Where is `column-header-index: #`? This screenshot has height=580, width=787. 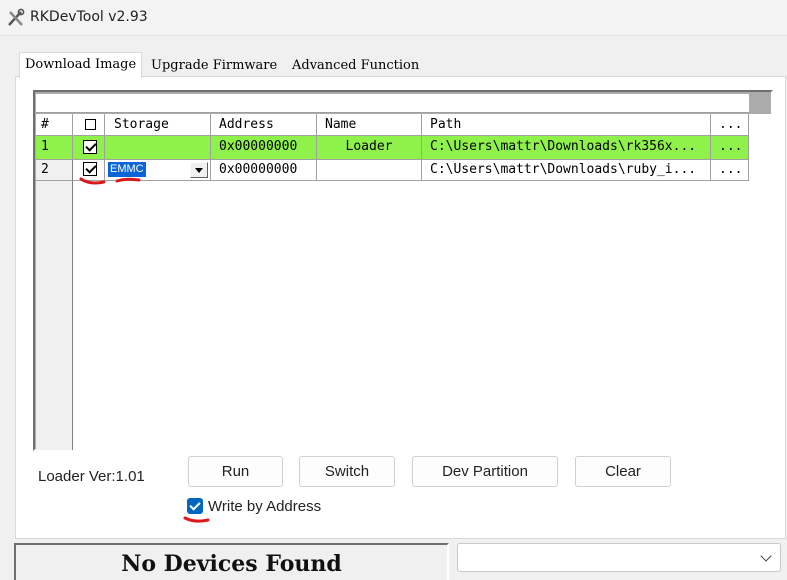
column-header-index: # is located at coordinates (54, 125).